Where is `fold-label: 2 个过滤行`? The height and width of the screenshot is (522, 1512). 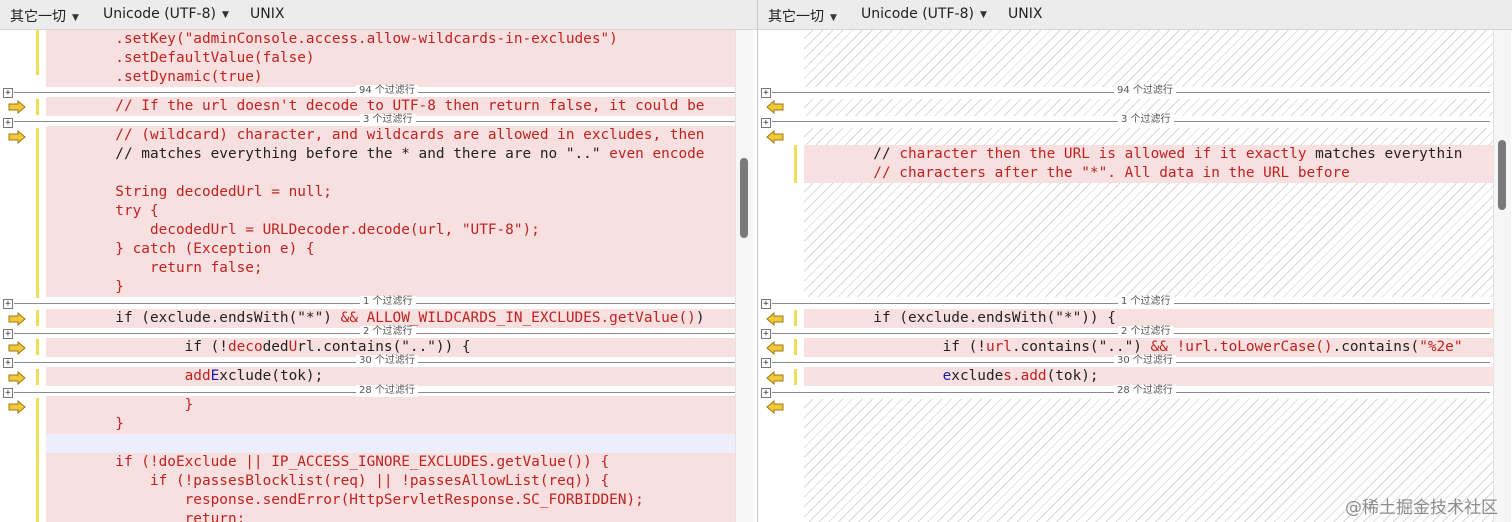
fold-label: 2 个过滤行 is located at coordinates (388, 332).